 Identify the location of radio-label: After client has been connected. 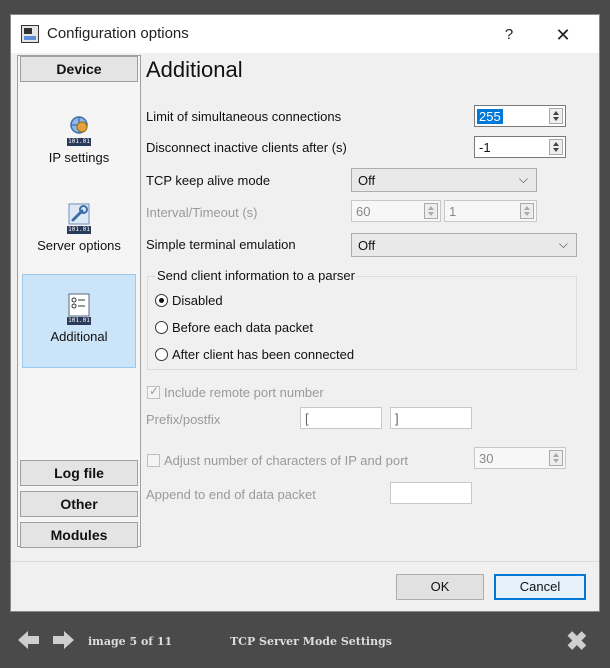
(263, 354).